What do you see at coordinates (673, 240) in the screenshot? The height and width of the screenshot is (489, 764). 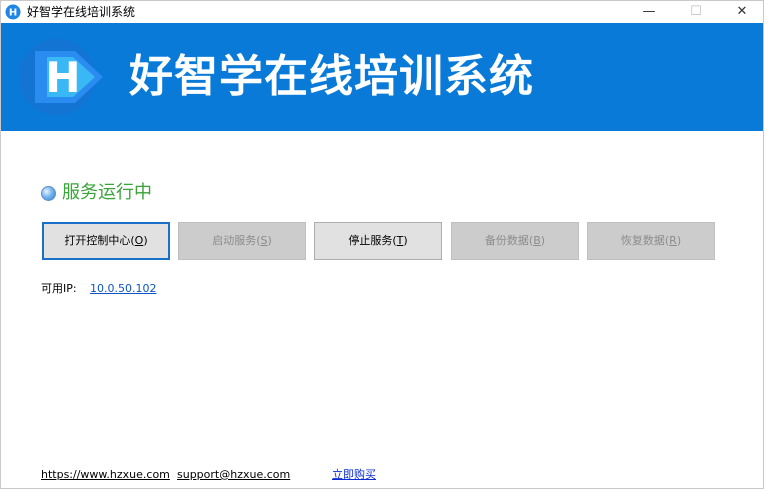 I see `button-hotkey: R` at bounding box center [673, 240].